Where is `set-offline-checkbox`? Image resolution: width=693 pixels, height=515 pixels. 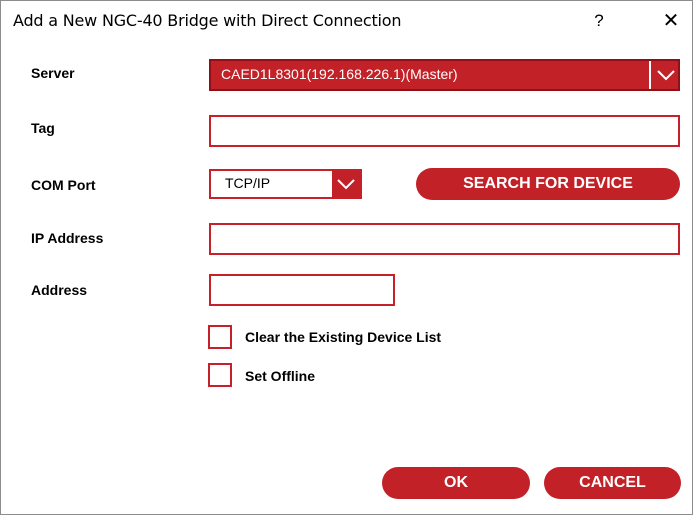 set-offline-checkbox is located at coordinates (220, 375).